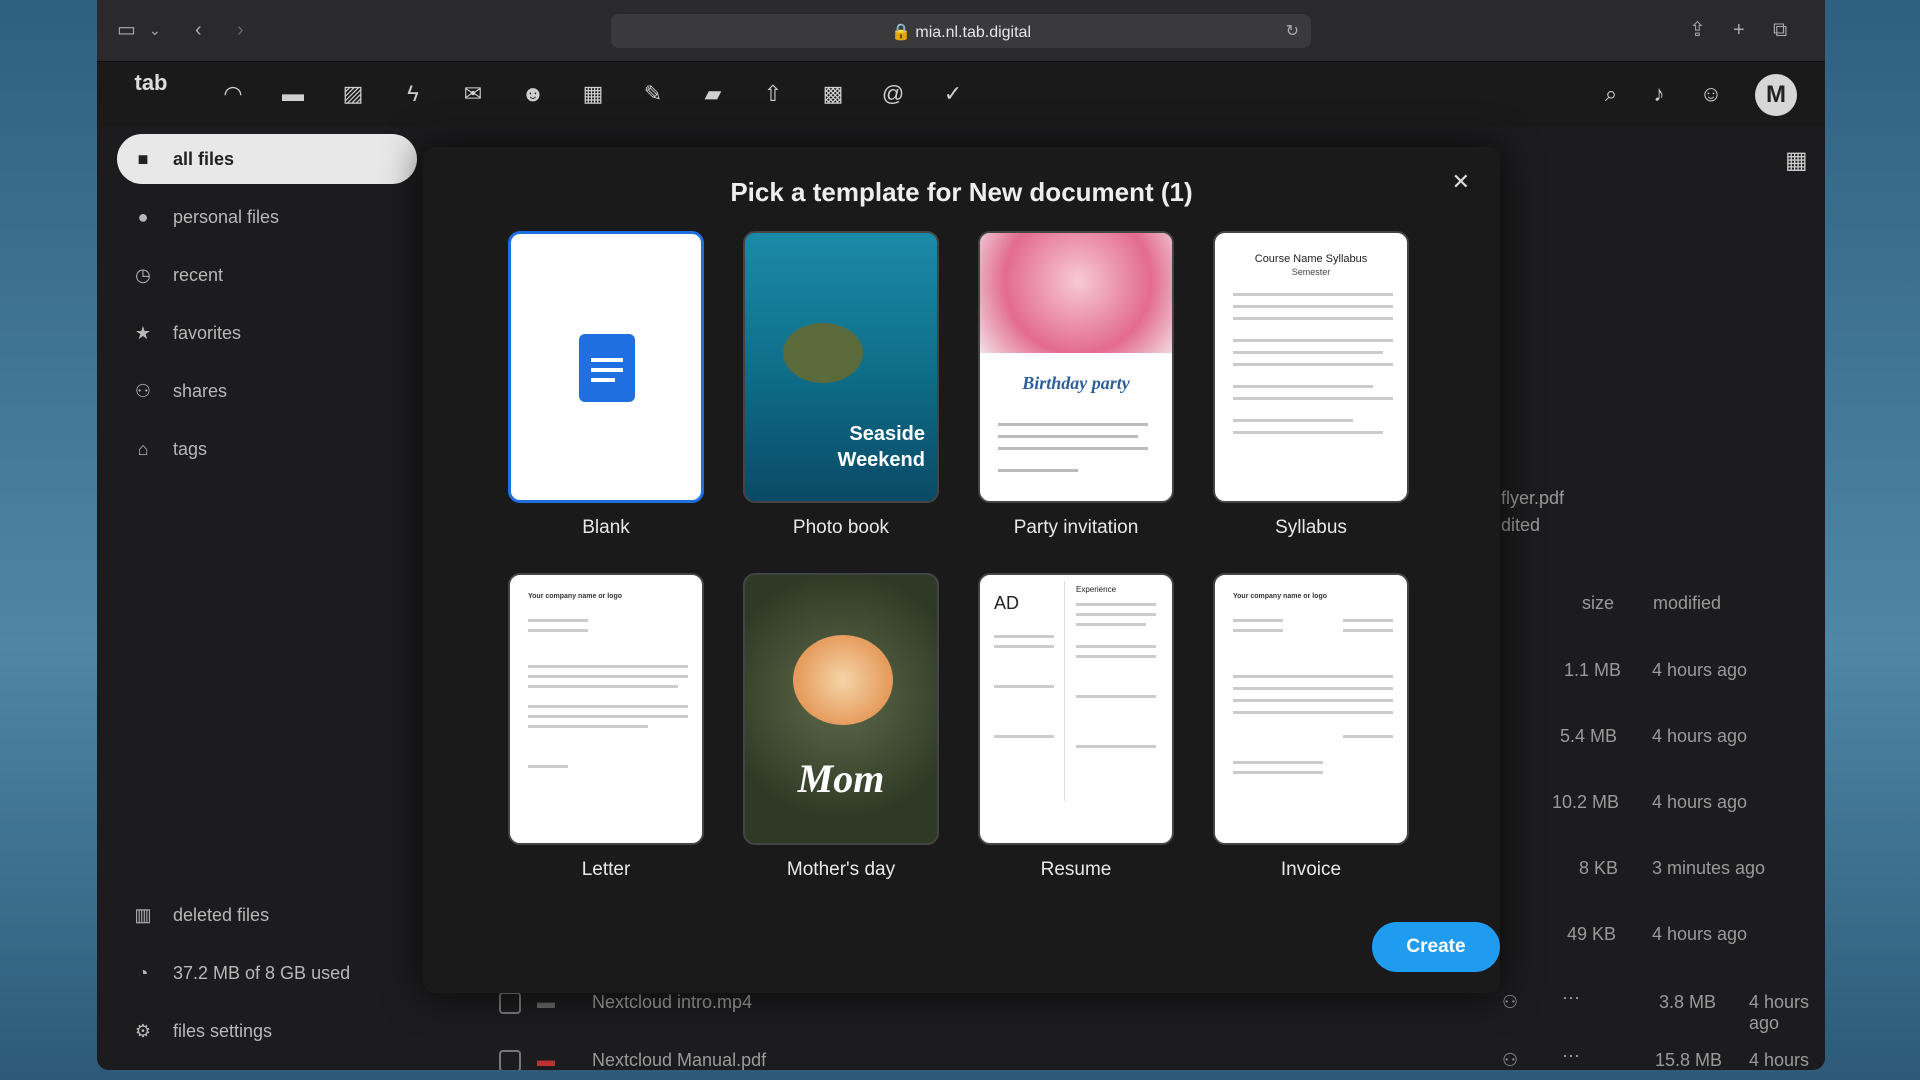 Image resolution: width=1920 pixels, height=1080 pixels. What do you see at coordinates (262, 973) in the screenshot?
I see `quota-text: 37.2 MB of 8 GB used` at bounding box center [262, 973].